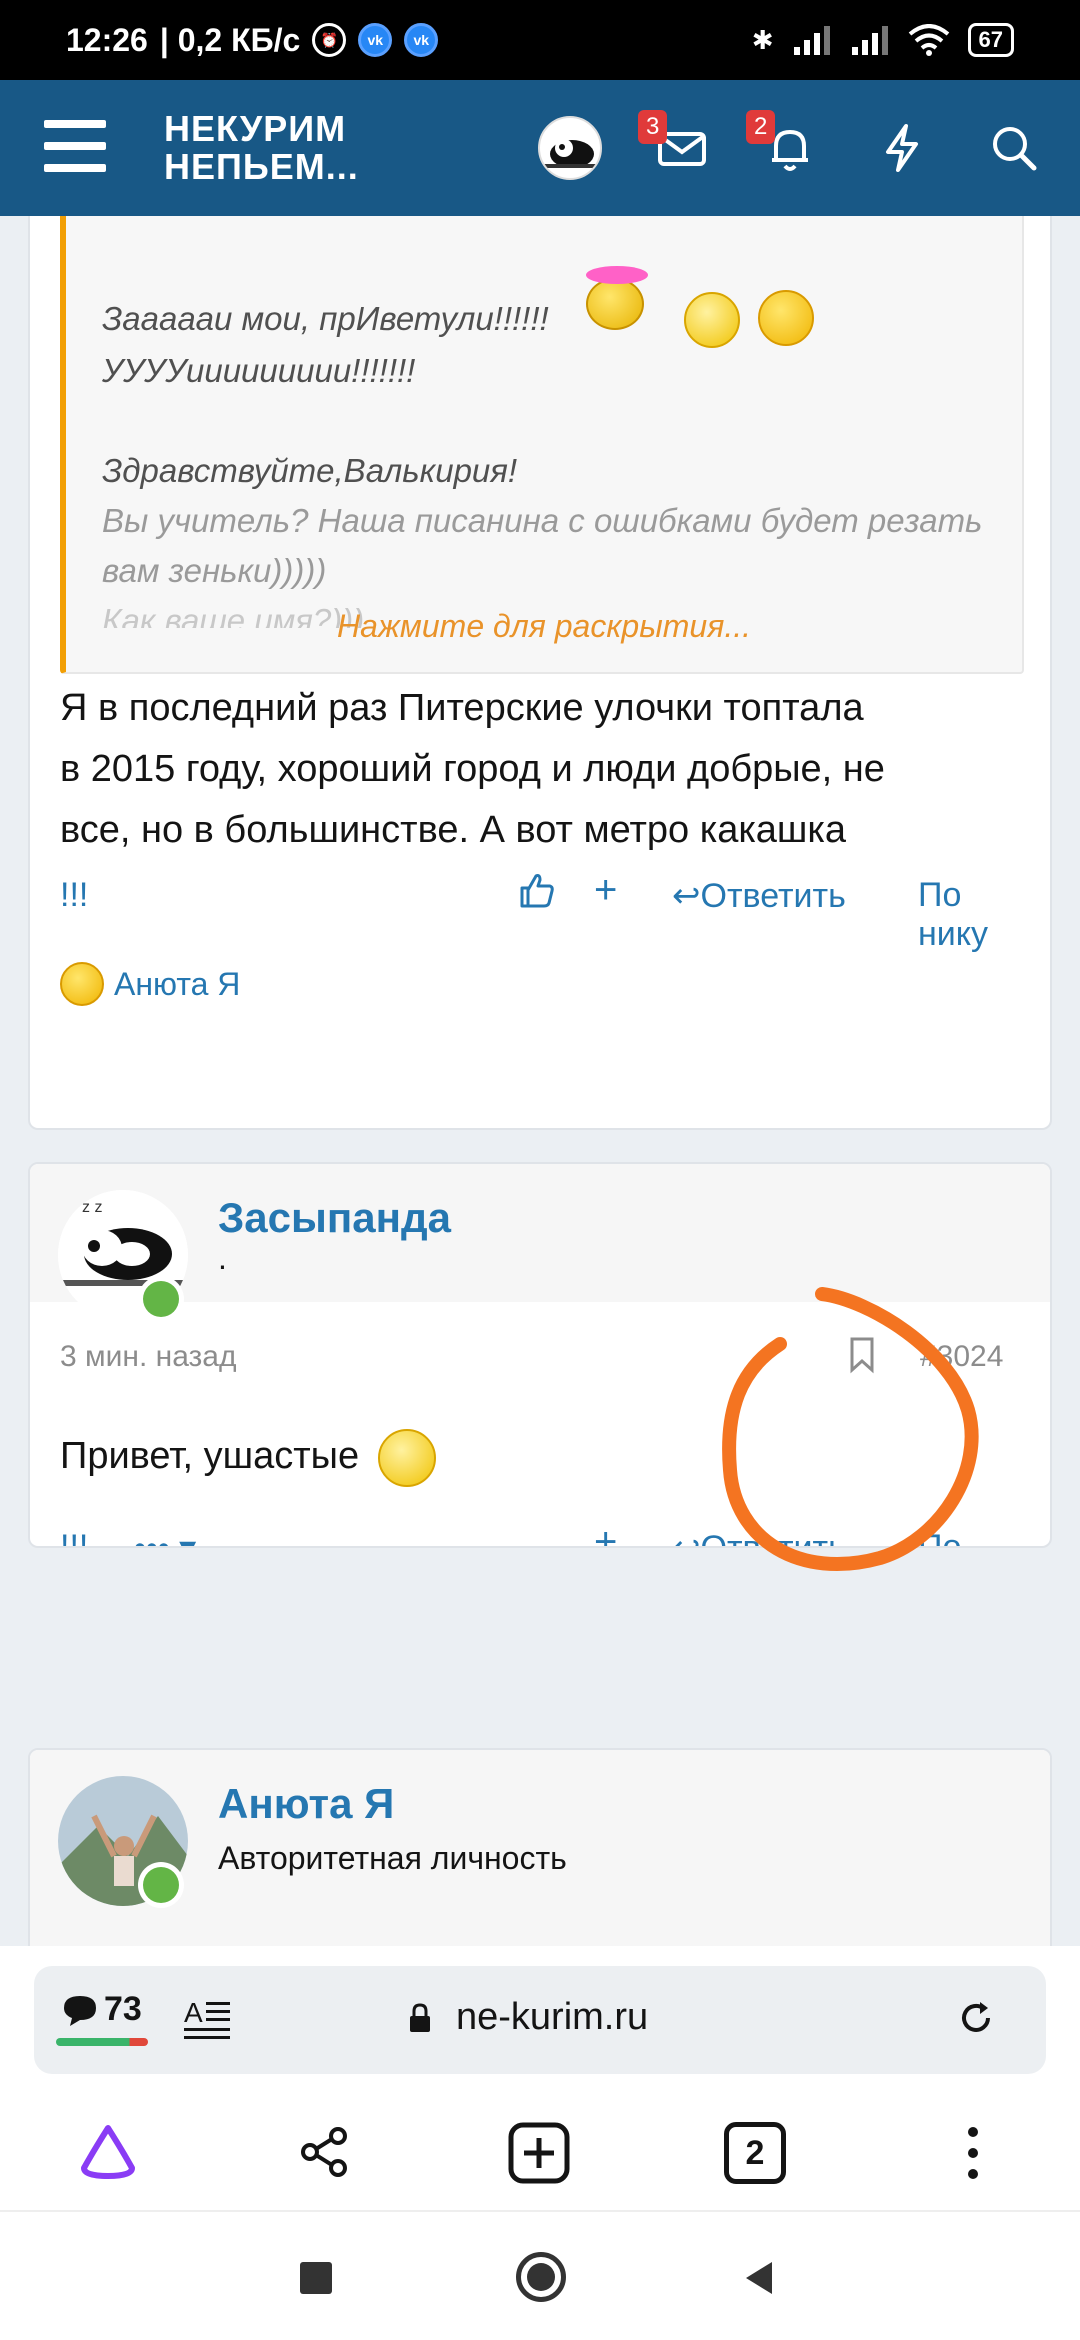  What do you see at coordinates (210, 1456) in the screenshot?
I see `post-text-line: Привет, ушастые` at bounding box center [210, 1456].